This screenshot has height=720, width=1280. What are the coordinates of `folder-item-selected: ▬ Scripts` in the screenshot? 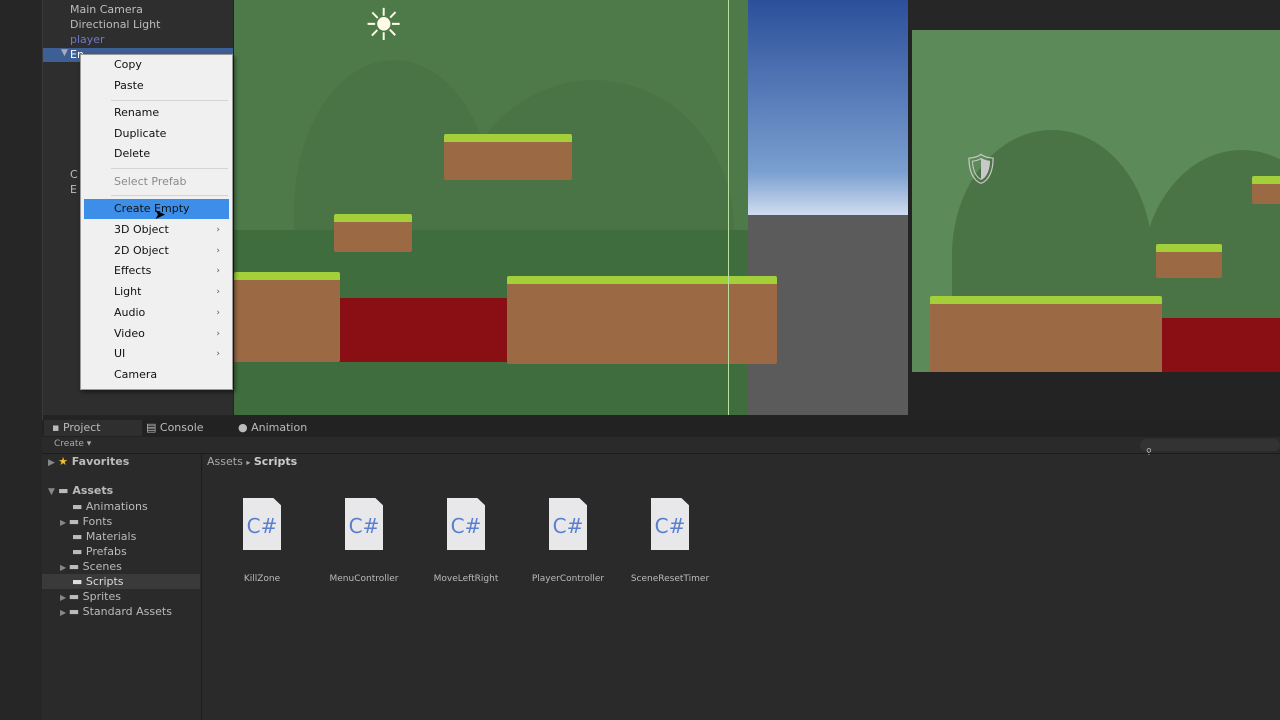 It's located at (98, 581).